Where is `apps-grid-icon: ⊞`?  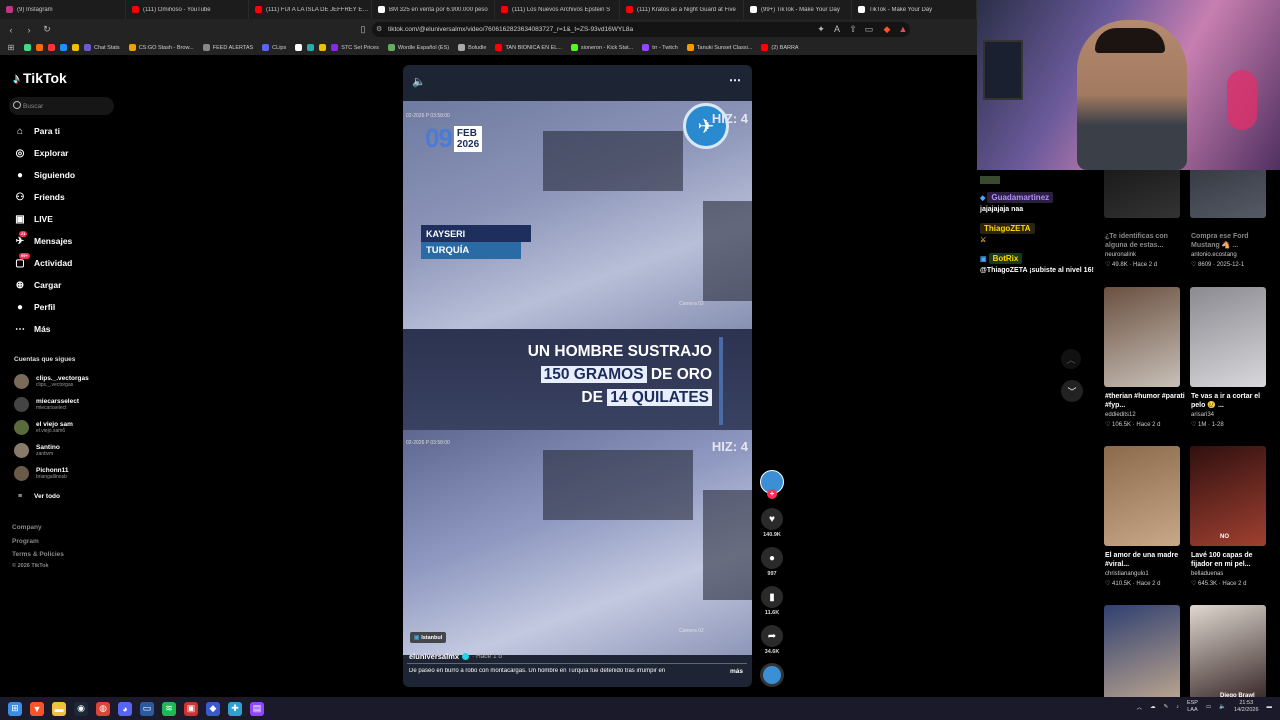
apps-grid-icon: ⊞ is located at coordinates (11, 48).